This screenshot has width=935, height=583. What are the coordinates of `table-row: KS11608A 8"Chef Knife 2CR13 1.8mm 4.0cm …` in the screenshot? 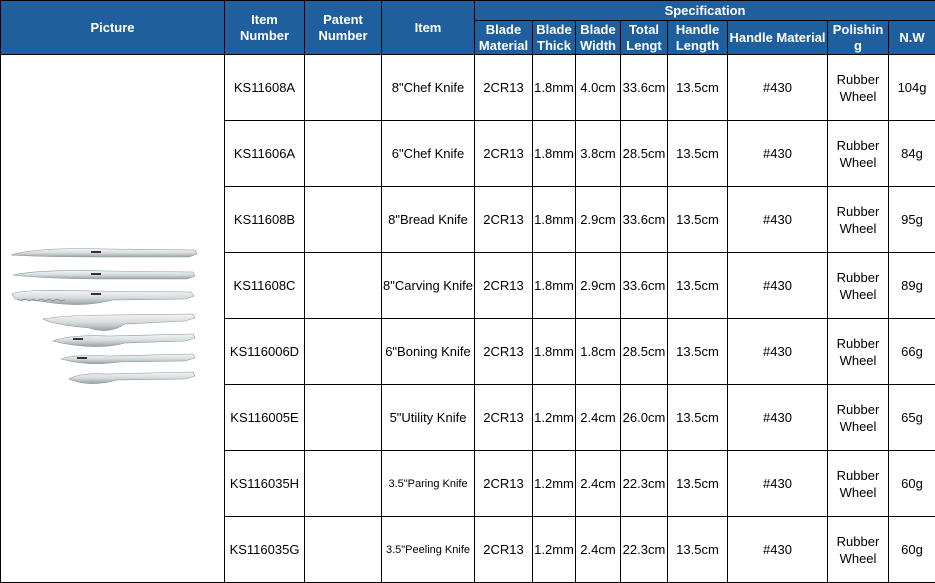 It's located at (468, 88).